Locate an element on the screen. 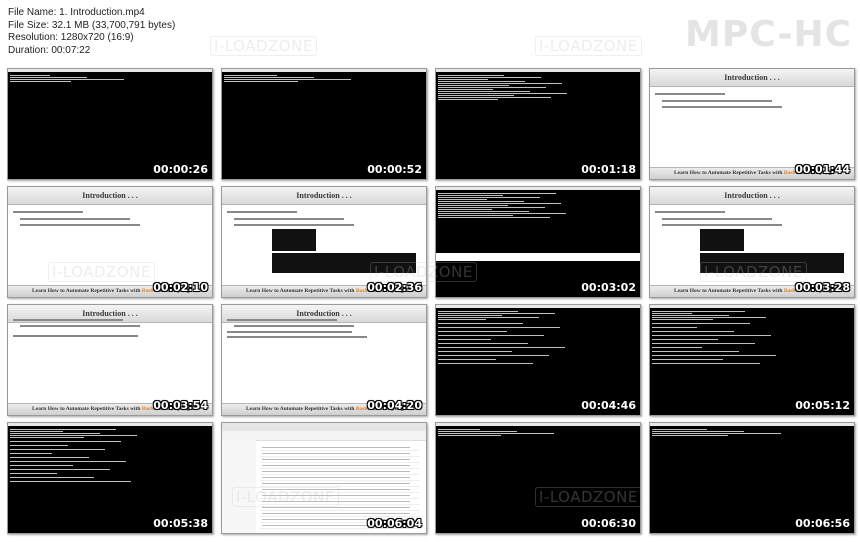  thumbnail-timestamp: 00:01:18 is located at coordinates (608, 169).